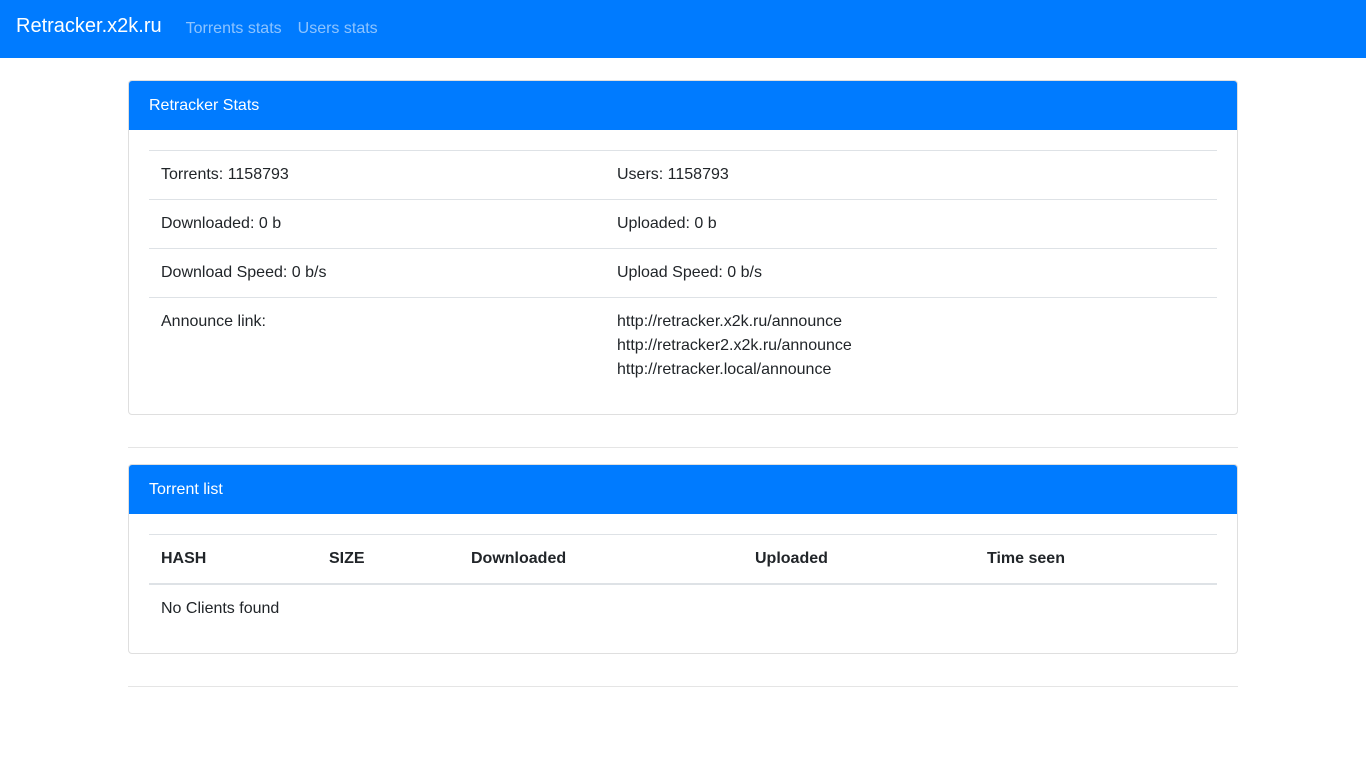  What do you see at coordinates (683, 105) in the screenshot?
I see `stats-card-header: Retracker Stats` at bounding box center [683, 105].